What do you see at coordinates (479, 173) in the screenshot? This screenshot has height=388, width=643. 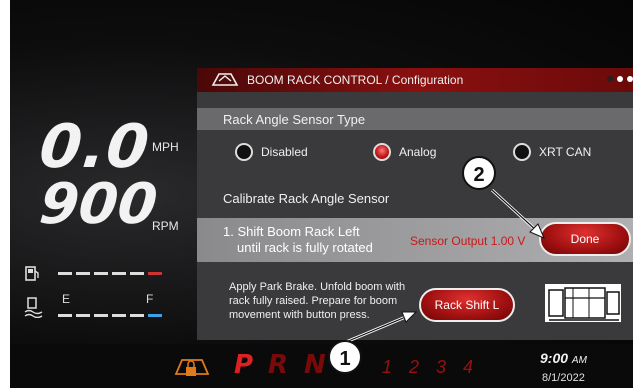 I see `callout-2: 2` at bounding box center [479, 173].